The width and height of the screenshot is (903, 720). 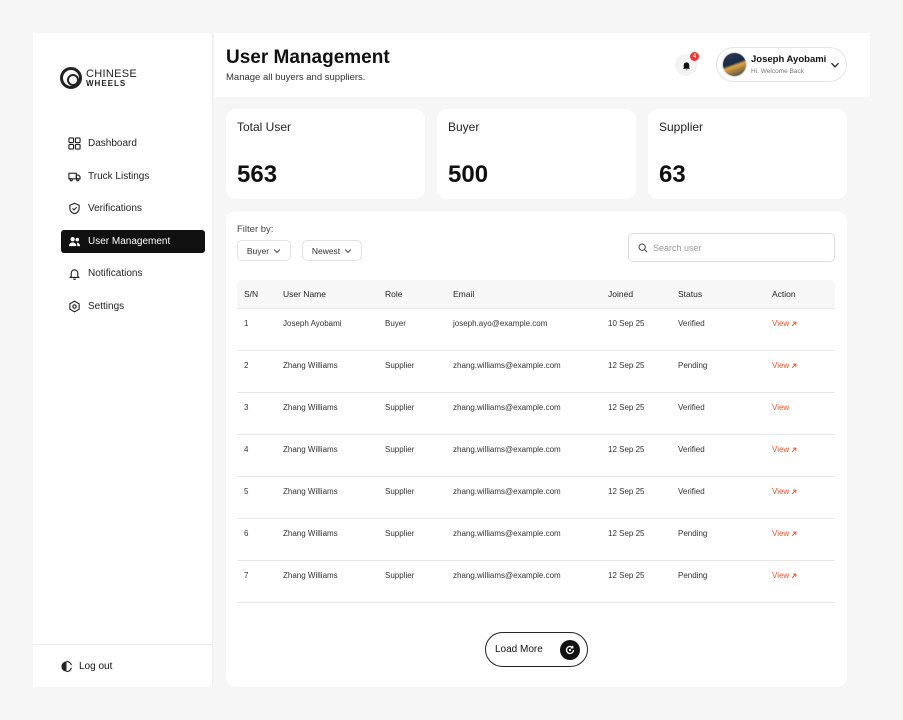 I want to click on page-subtitle: Manage all buyers and suppliers., so click(x=296, y=77).